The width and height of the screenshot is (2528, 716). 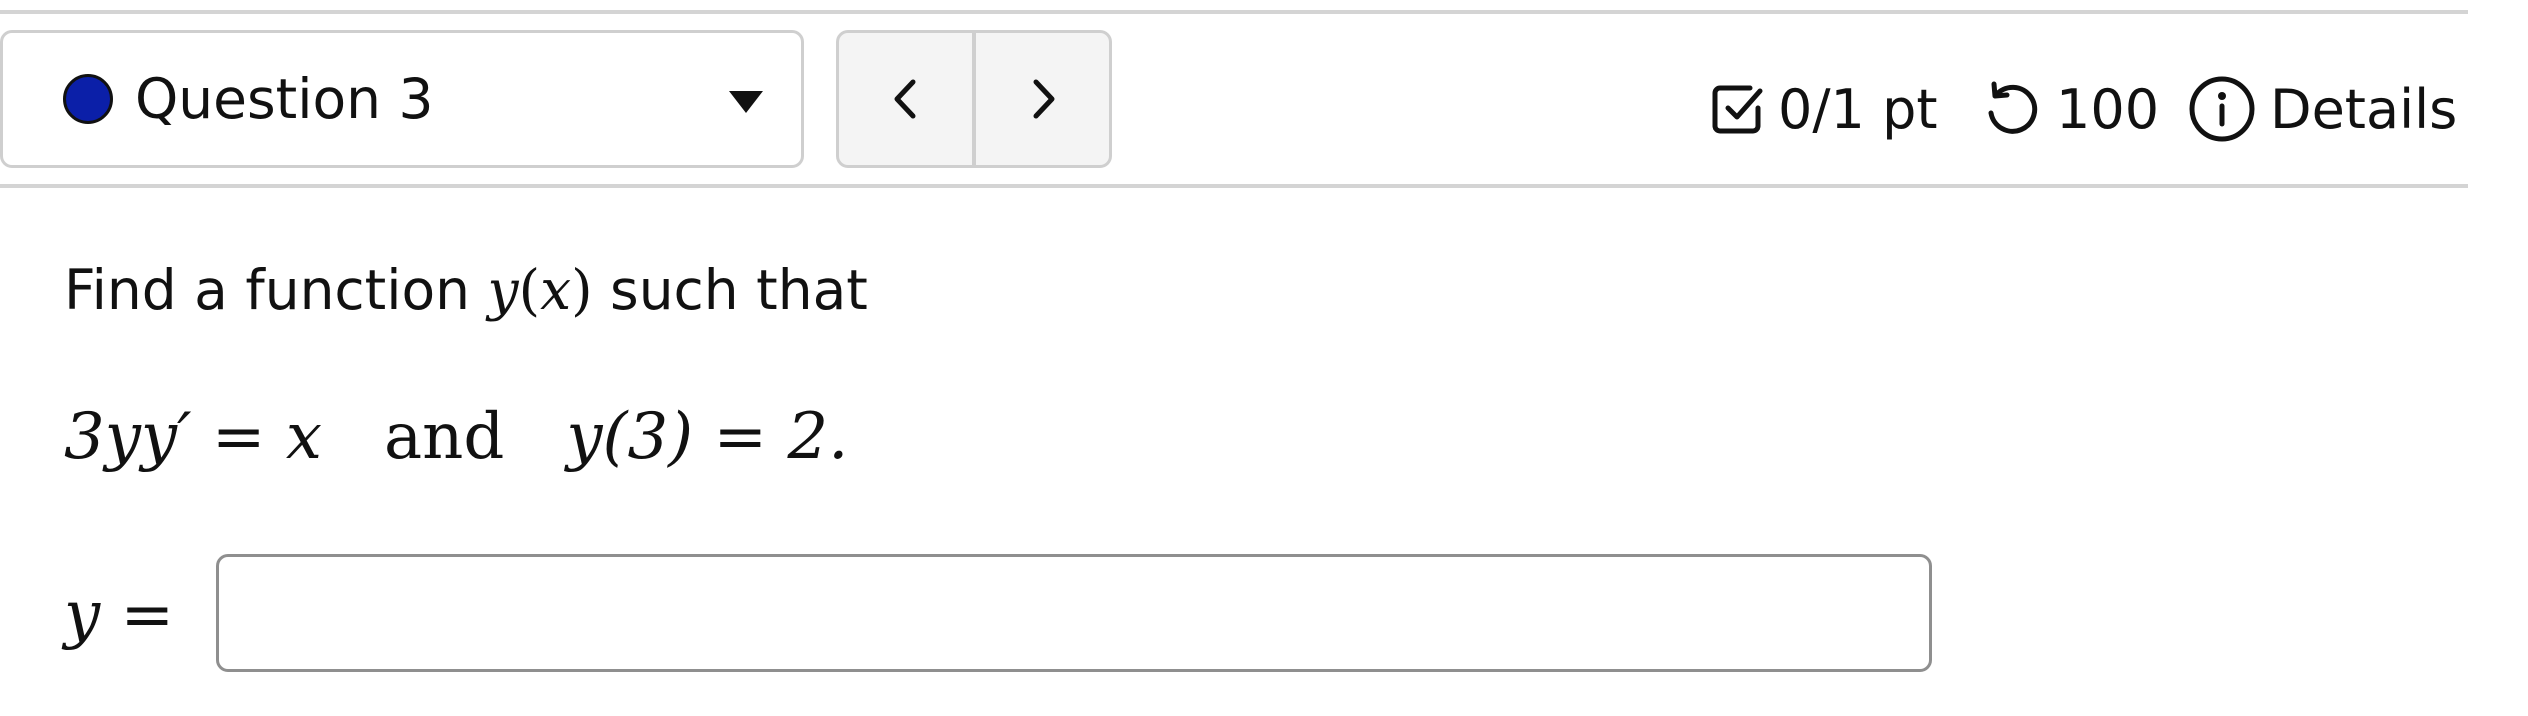 I want to click on equation-initial-condition: y(3) = 2., so click(x=707, y=437).